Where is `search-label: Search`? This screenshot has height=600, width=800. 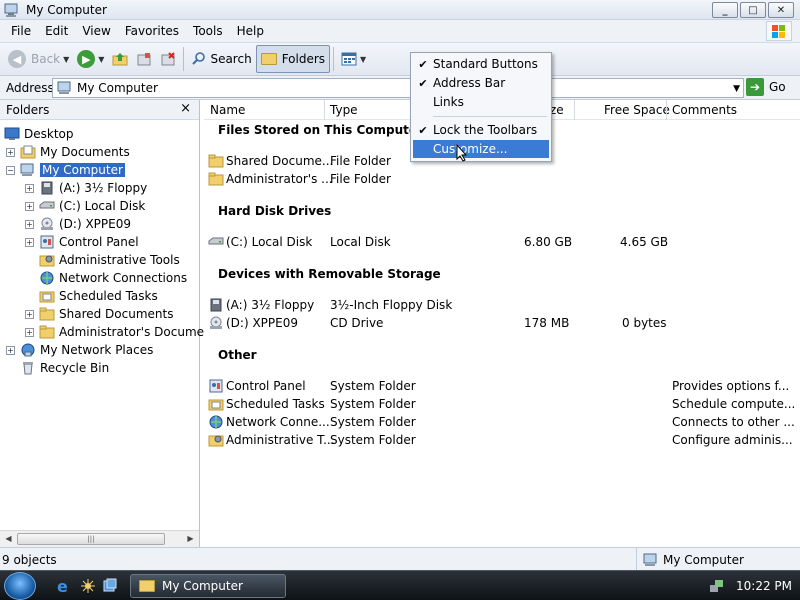 search-label: Search is located at coordinates (231, 59).